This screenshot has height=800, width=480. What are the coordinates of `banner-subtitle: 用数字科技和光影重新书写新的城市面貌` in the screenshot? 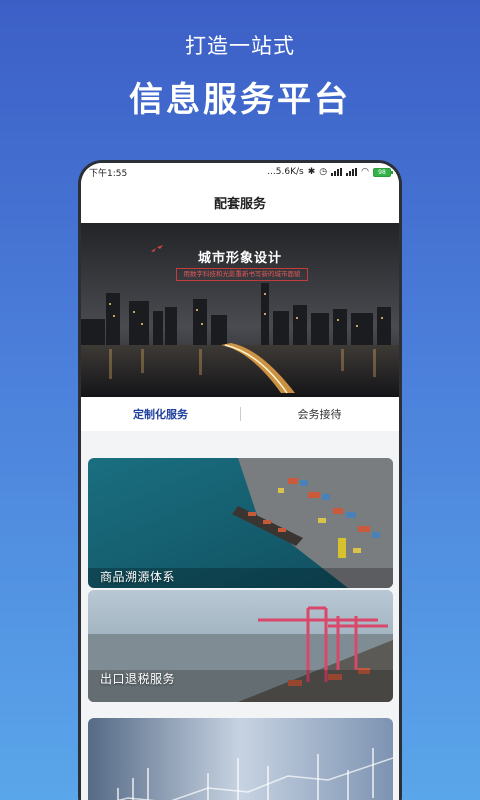 It's located at (242, 274).